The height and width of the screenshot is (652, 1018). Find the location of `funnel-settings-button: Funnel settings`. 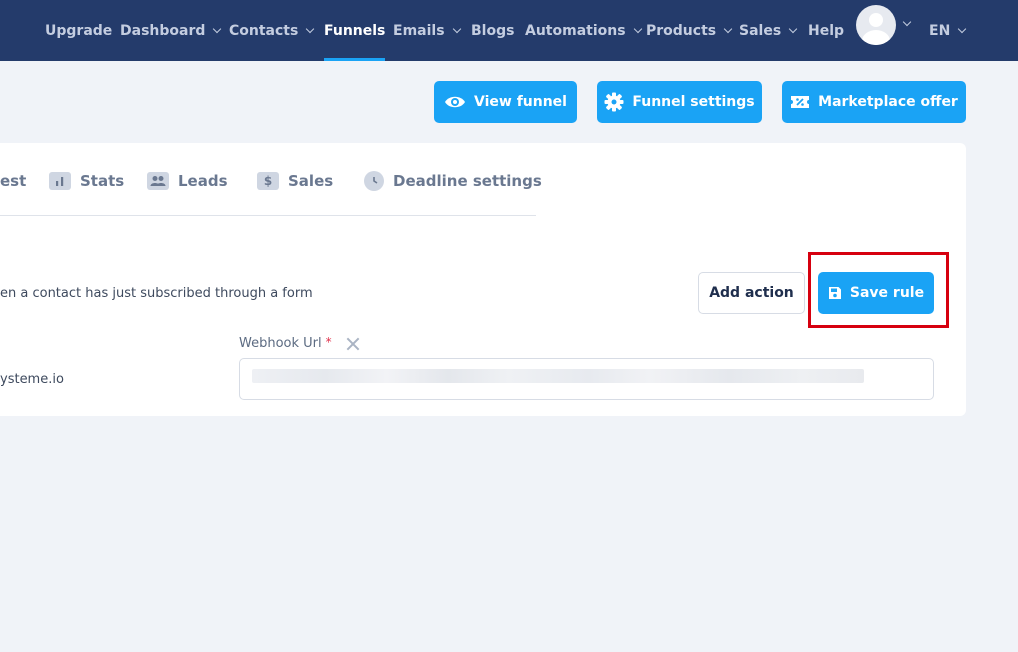

funnel-settings-button: Funnel settings is located at coordinates (679, 102).